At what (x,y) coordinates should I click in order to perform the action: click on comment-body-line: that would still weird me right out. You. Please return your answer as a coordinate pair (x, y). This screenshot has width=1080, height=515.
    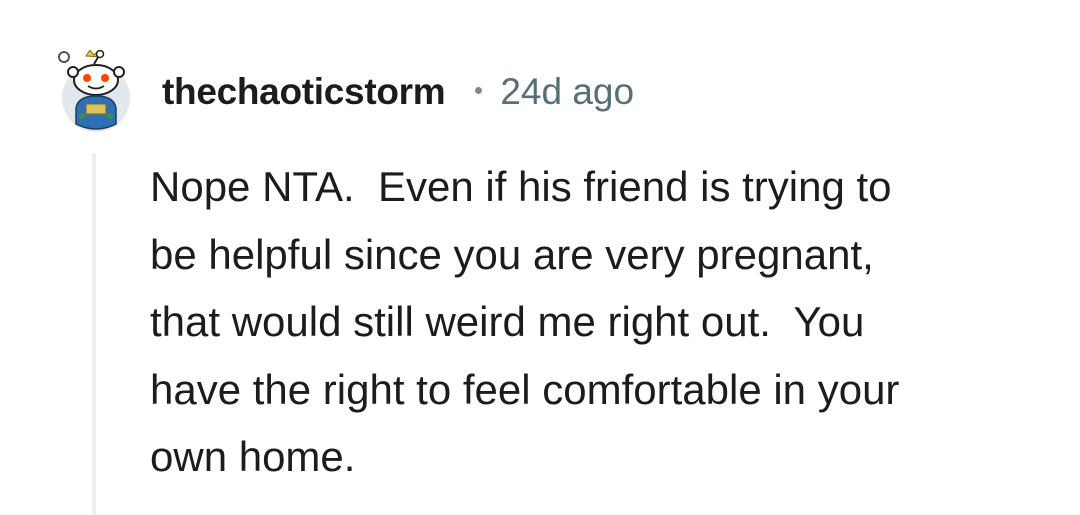
    Looking at the image, I should click on (507, 321).